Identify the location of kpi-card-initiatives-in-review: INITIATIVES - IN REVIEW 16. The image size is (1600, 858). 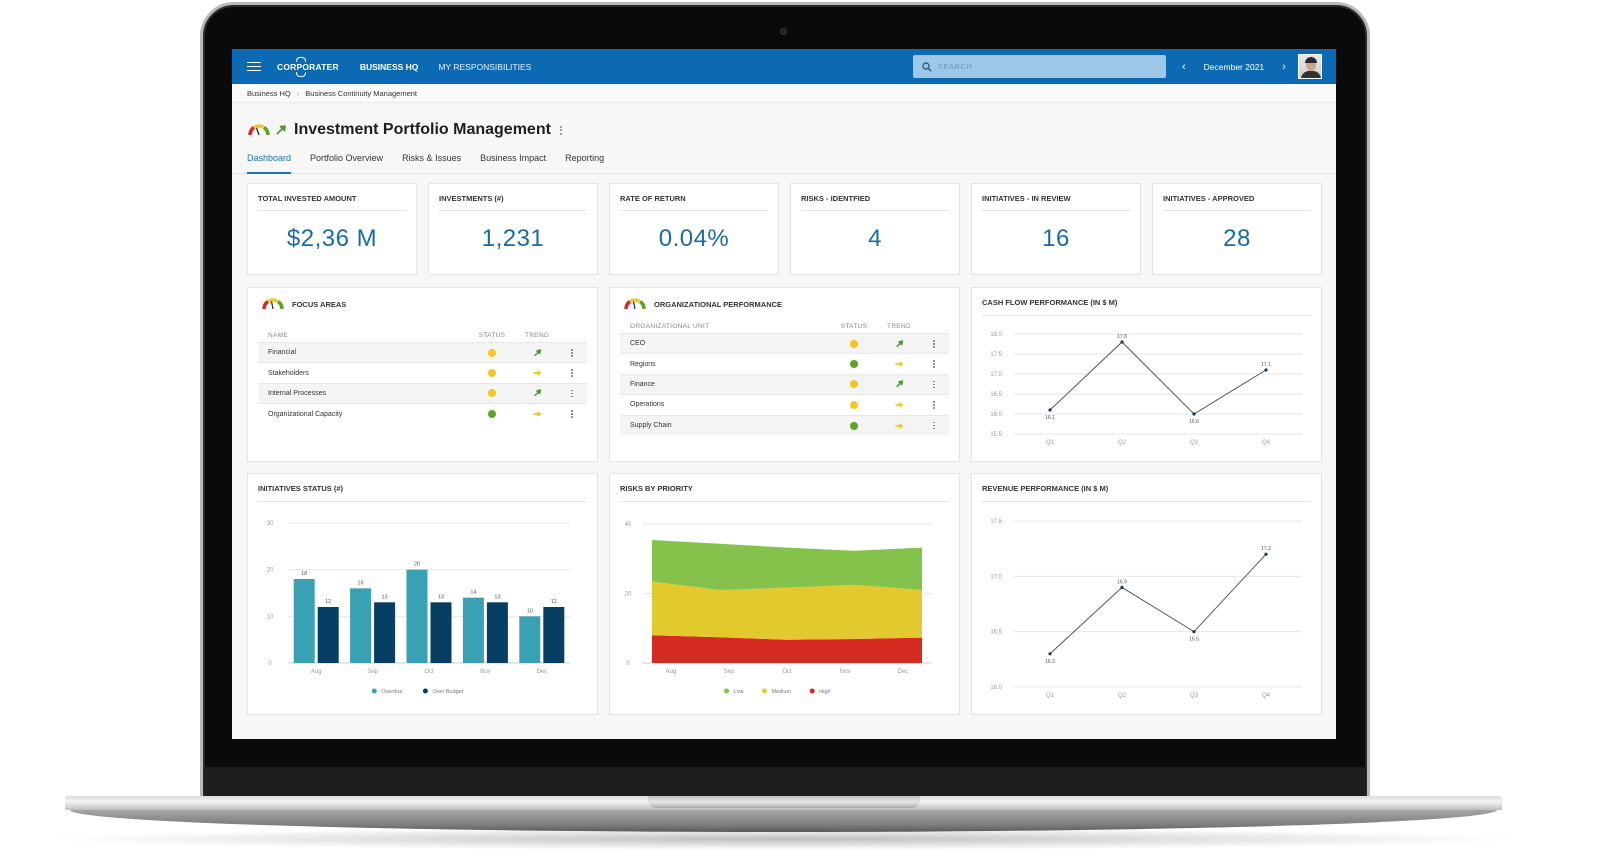
(1056, 229).